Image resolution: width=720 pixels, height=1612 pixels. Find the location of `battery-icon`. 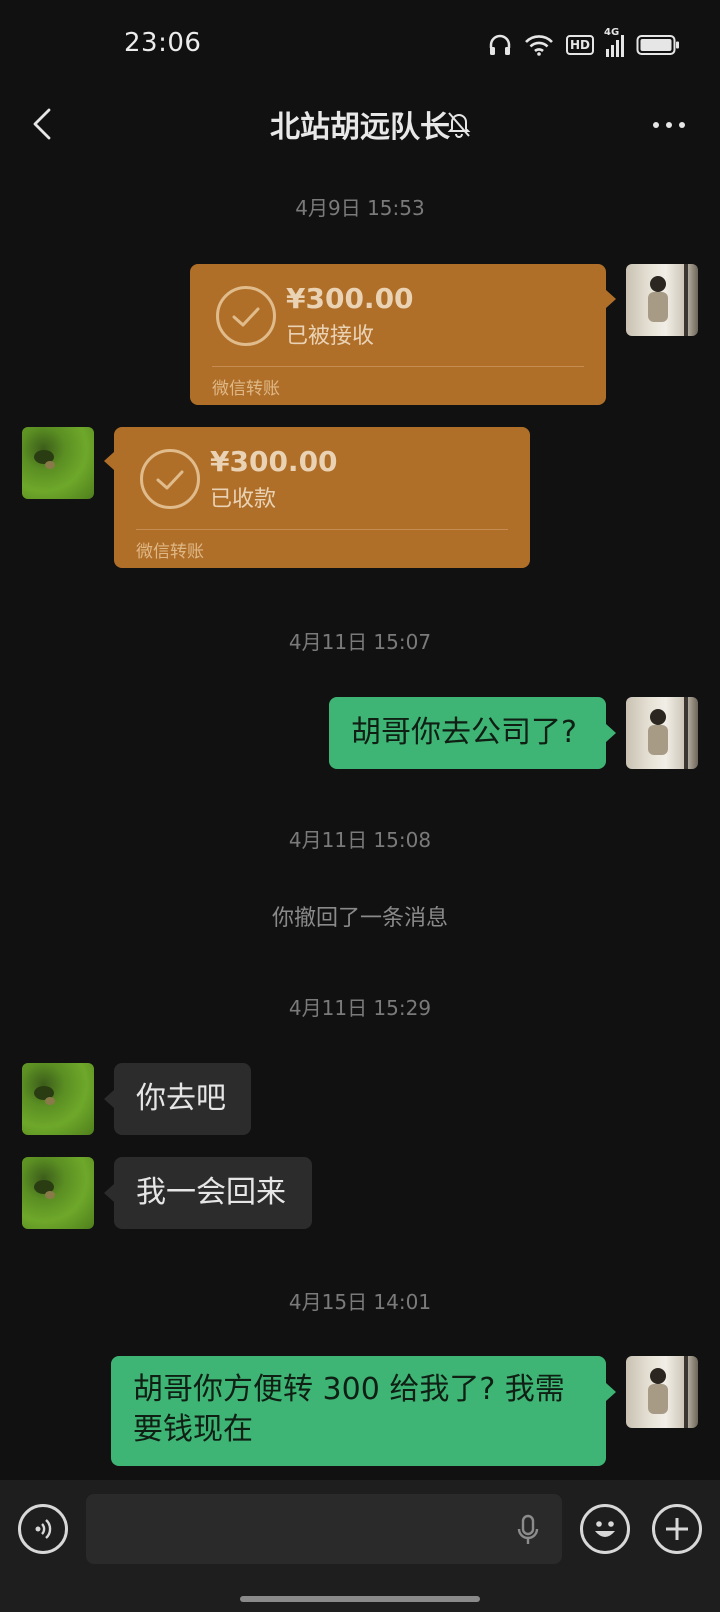

battery-icon is located at coordinates (657, 45).